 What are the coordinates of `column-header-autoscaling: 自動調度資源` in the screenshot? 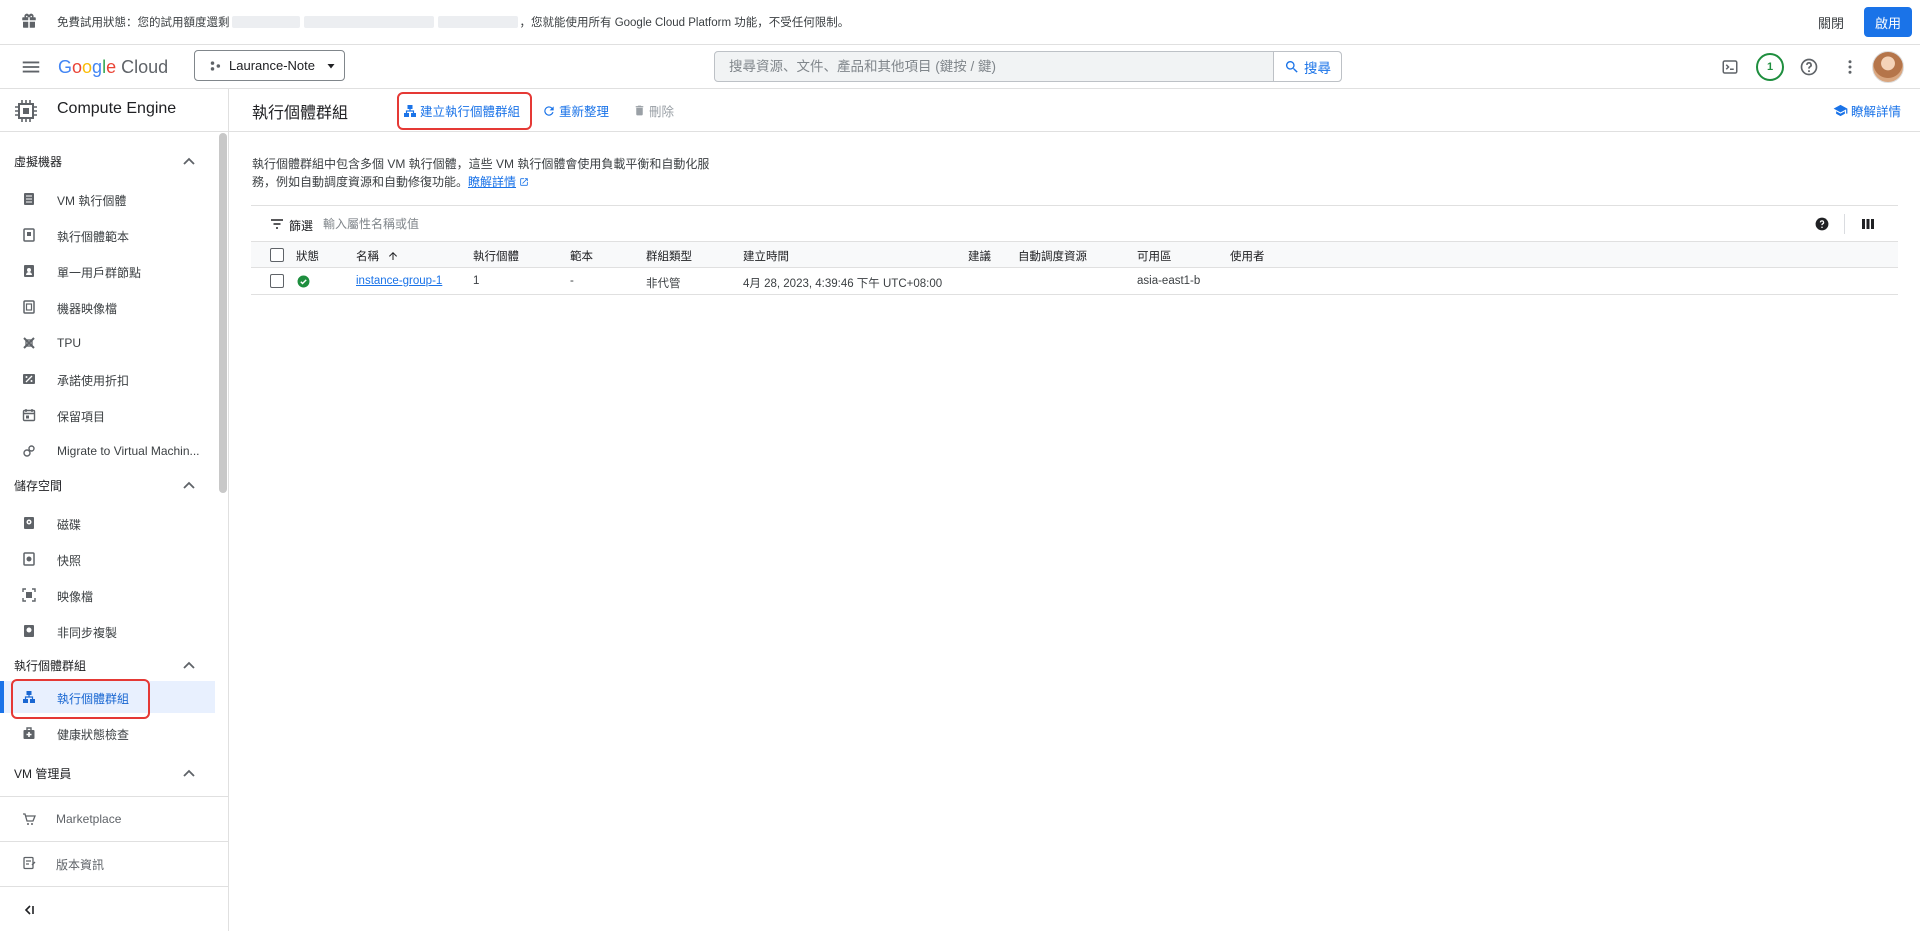 It's located at (1052, 256).